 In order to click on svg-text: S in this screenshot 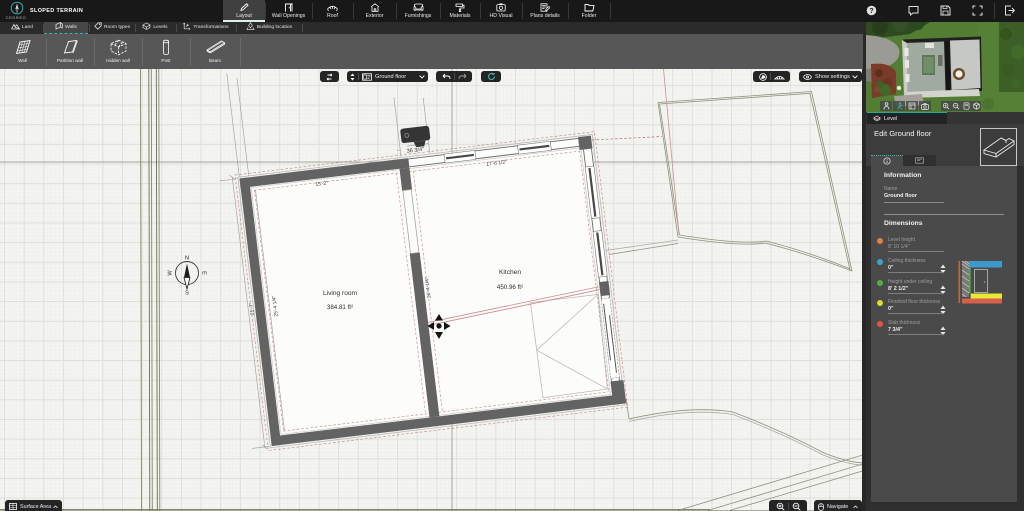, I will do `click(187, 294)`.